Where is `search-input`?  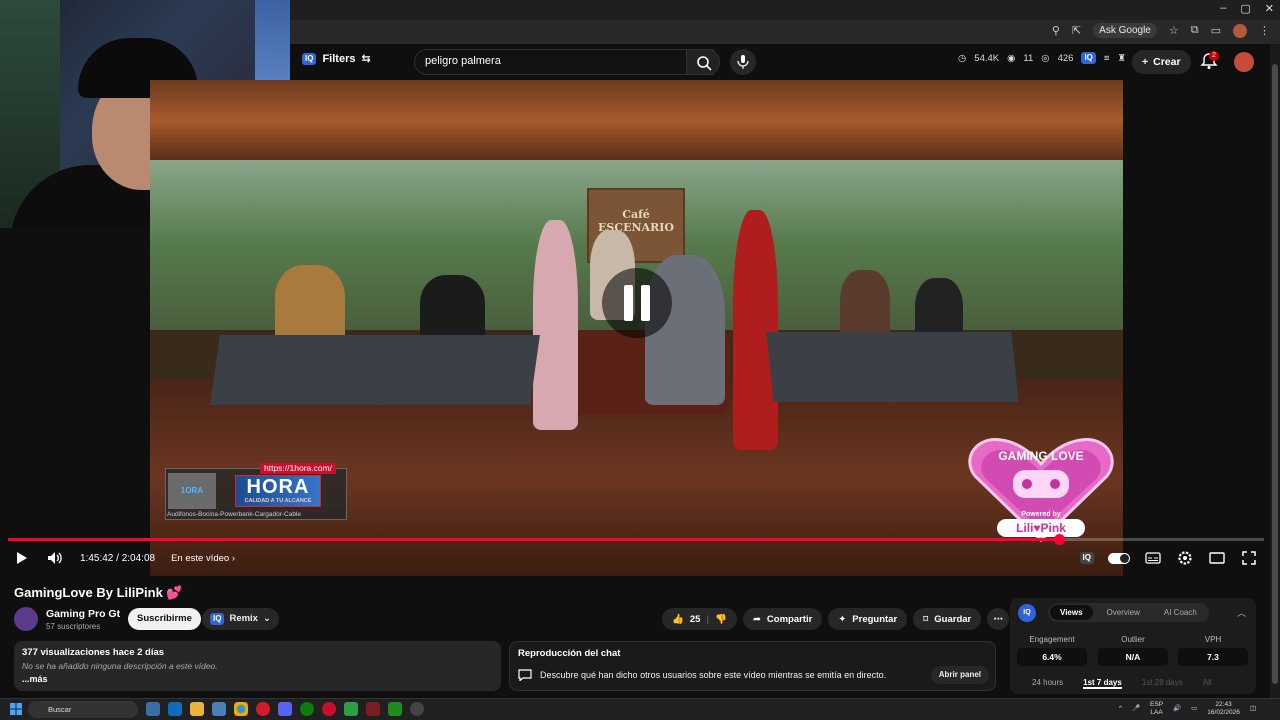
search-input is located at coordinates (550, 61).